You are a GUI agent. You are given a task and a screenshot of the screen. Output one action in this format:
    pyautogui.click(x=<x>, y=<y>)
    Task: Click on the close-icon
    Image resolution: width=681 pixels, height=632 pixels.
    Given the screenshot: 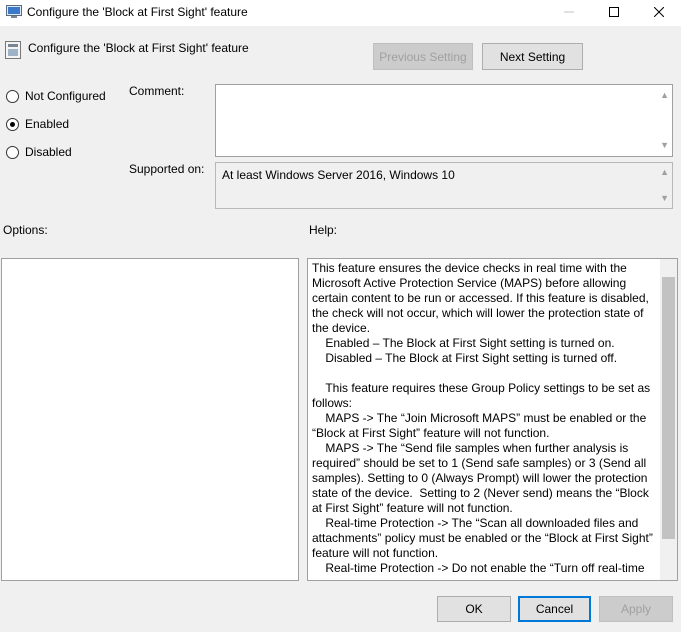 What is the action you would take?
    pyautogui.click(x=659, y=13)
    